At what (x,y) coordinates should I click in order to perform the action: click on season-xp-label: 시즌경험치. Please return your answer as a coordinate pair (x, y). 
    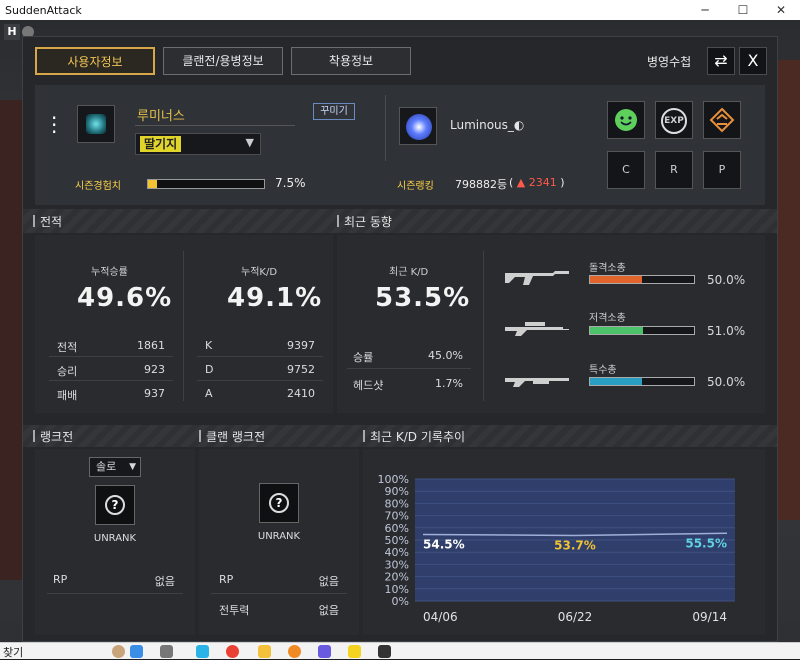
    Looking at the image, I should click on (98, 186).